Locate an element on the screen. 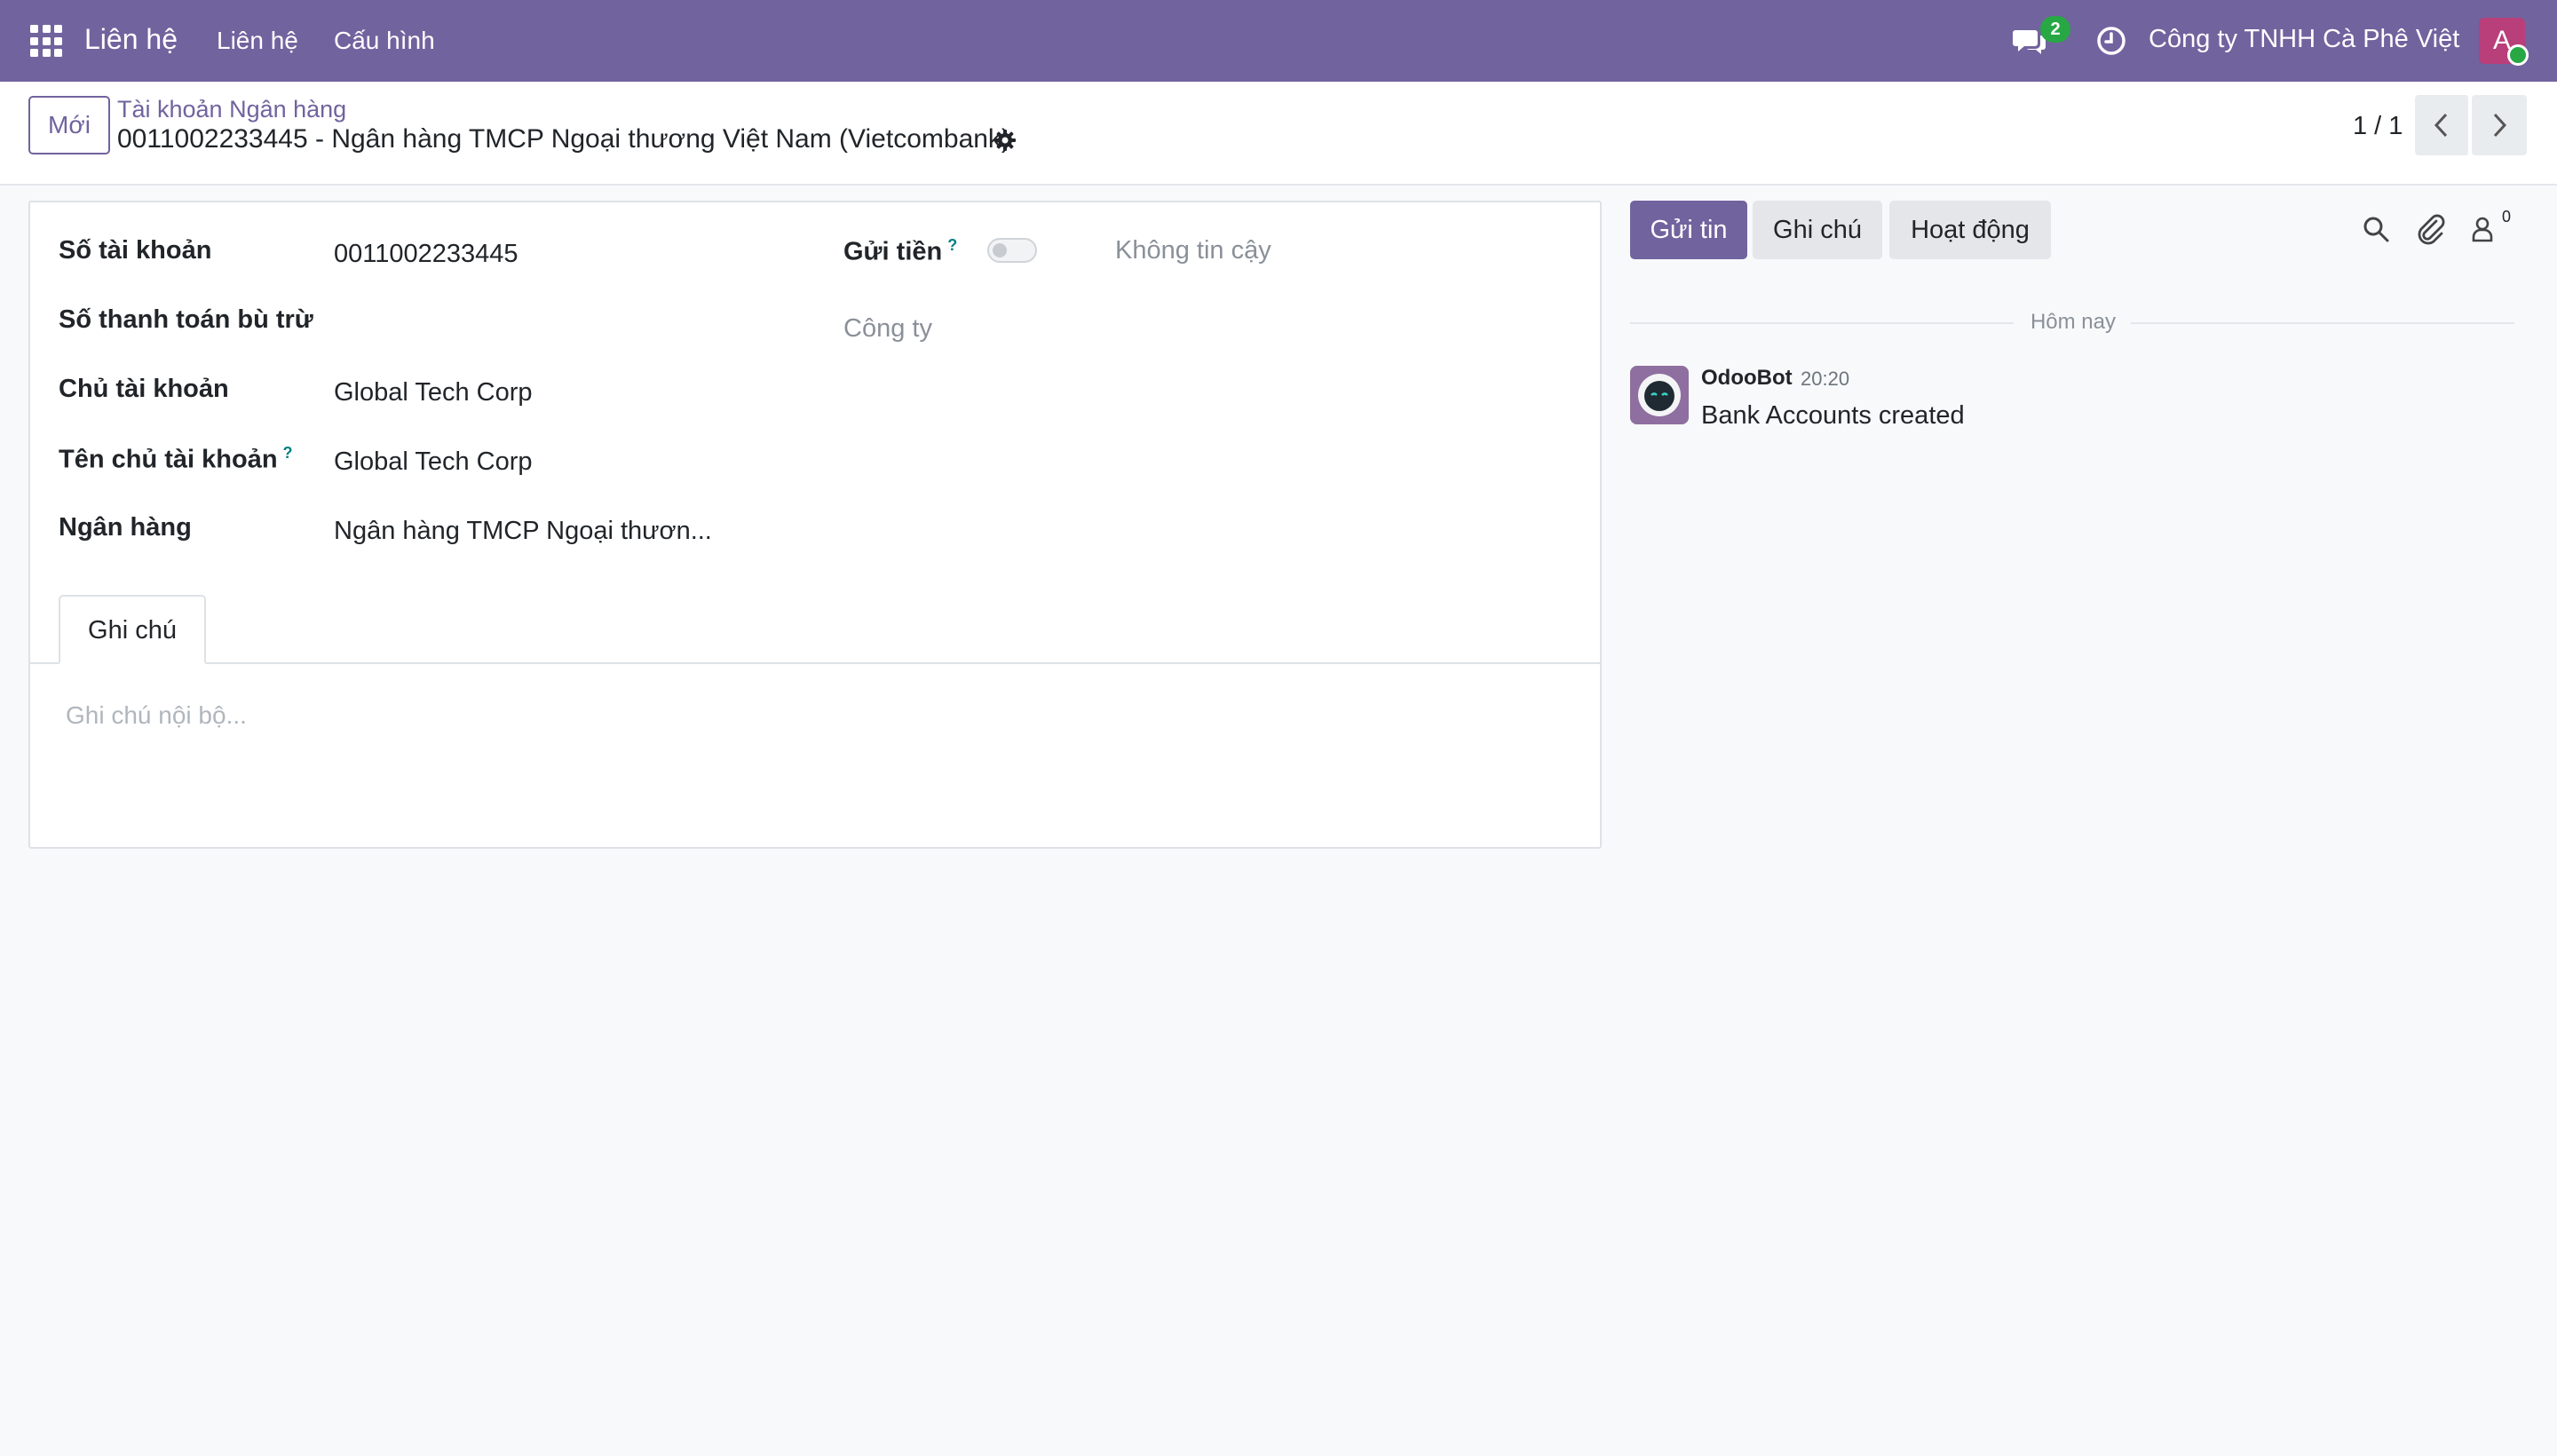  message-author: OdooBot is located at coordinates (1747, 378).